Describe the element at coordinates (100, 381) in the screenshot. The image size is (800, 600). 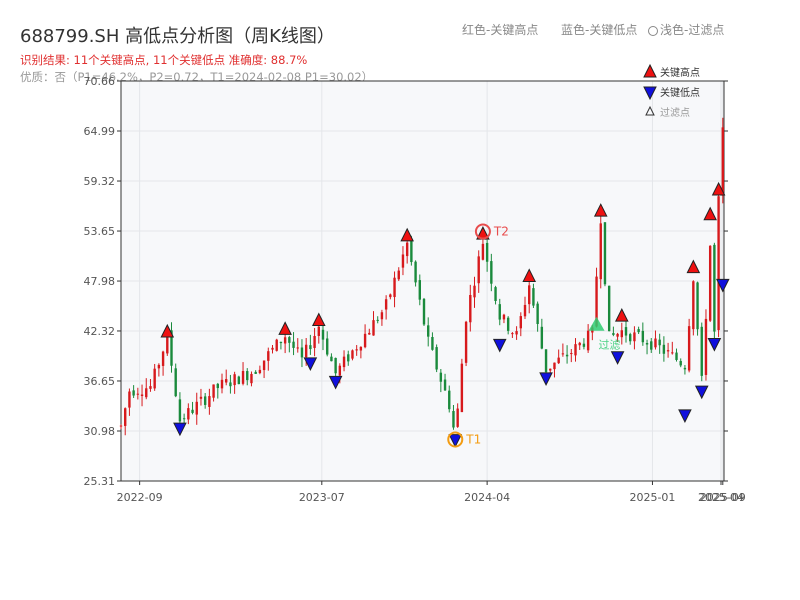
I see `y-tick-label: 36.65` at that location.